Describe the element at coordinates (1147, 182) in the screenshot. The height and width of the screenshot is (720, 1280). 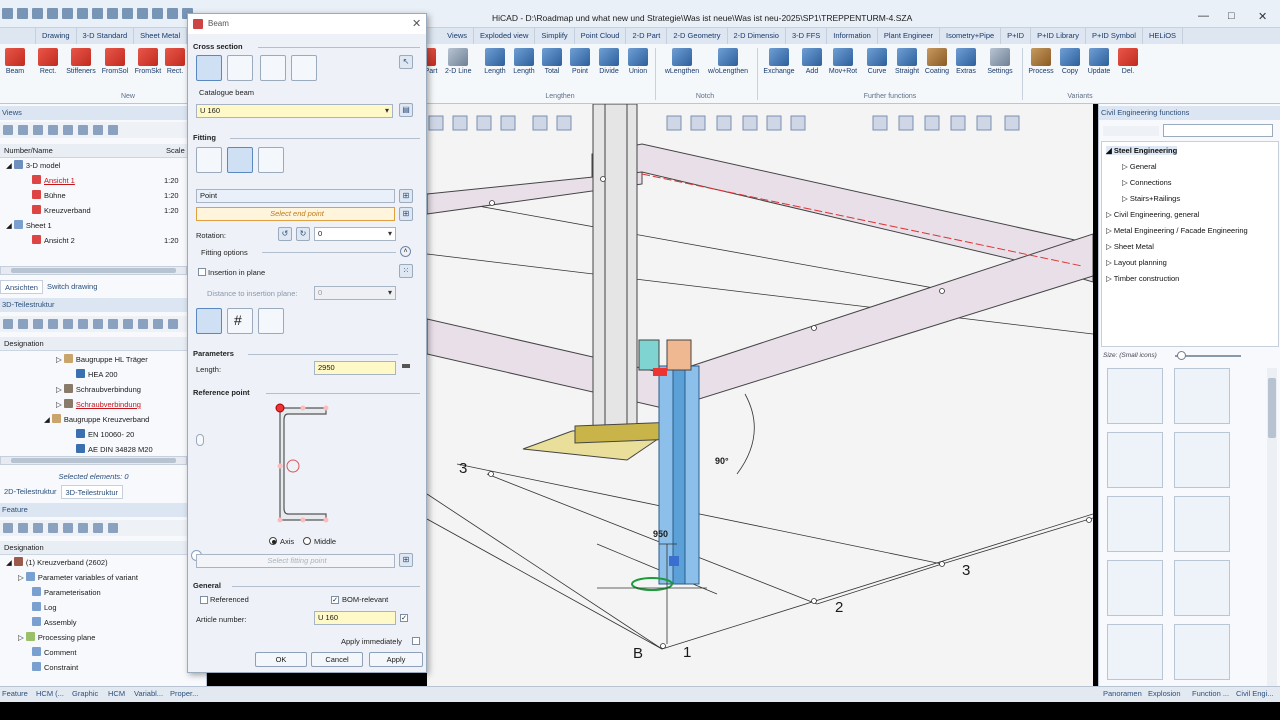
I see `tree-connections: ▷ Connections` at that location.